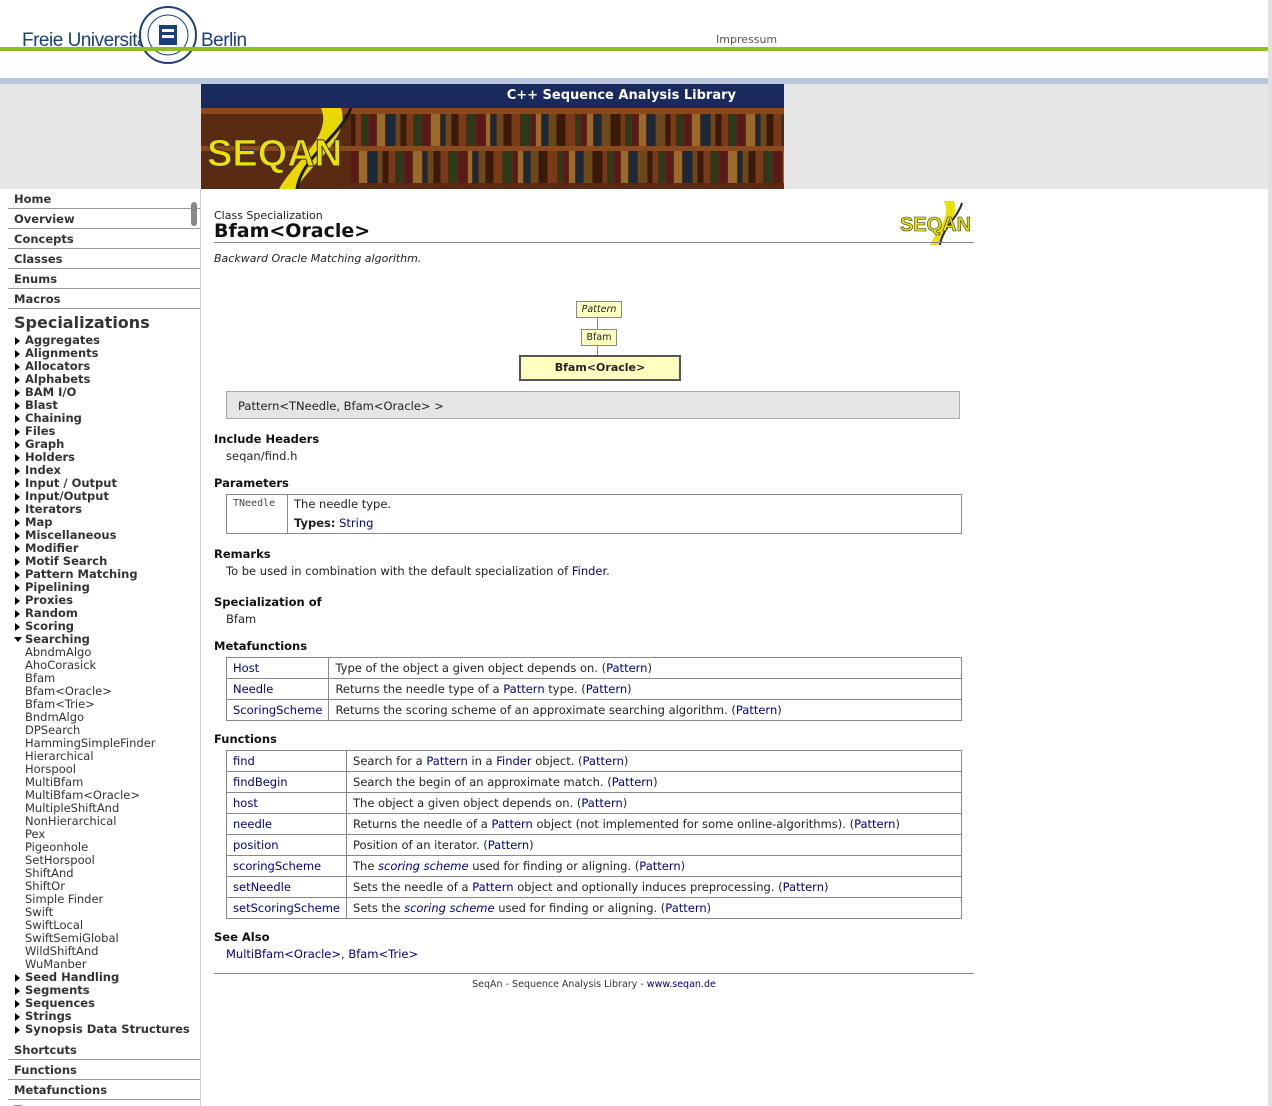 The width and height of the screenshot is (1272, 1106). Describe the element at coordinates (277, 710) in the screenshot. I see `function-link: ScoringScheme` at that location.